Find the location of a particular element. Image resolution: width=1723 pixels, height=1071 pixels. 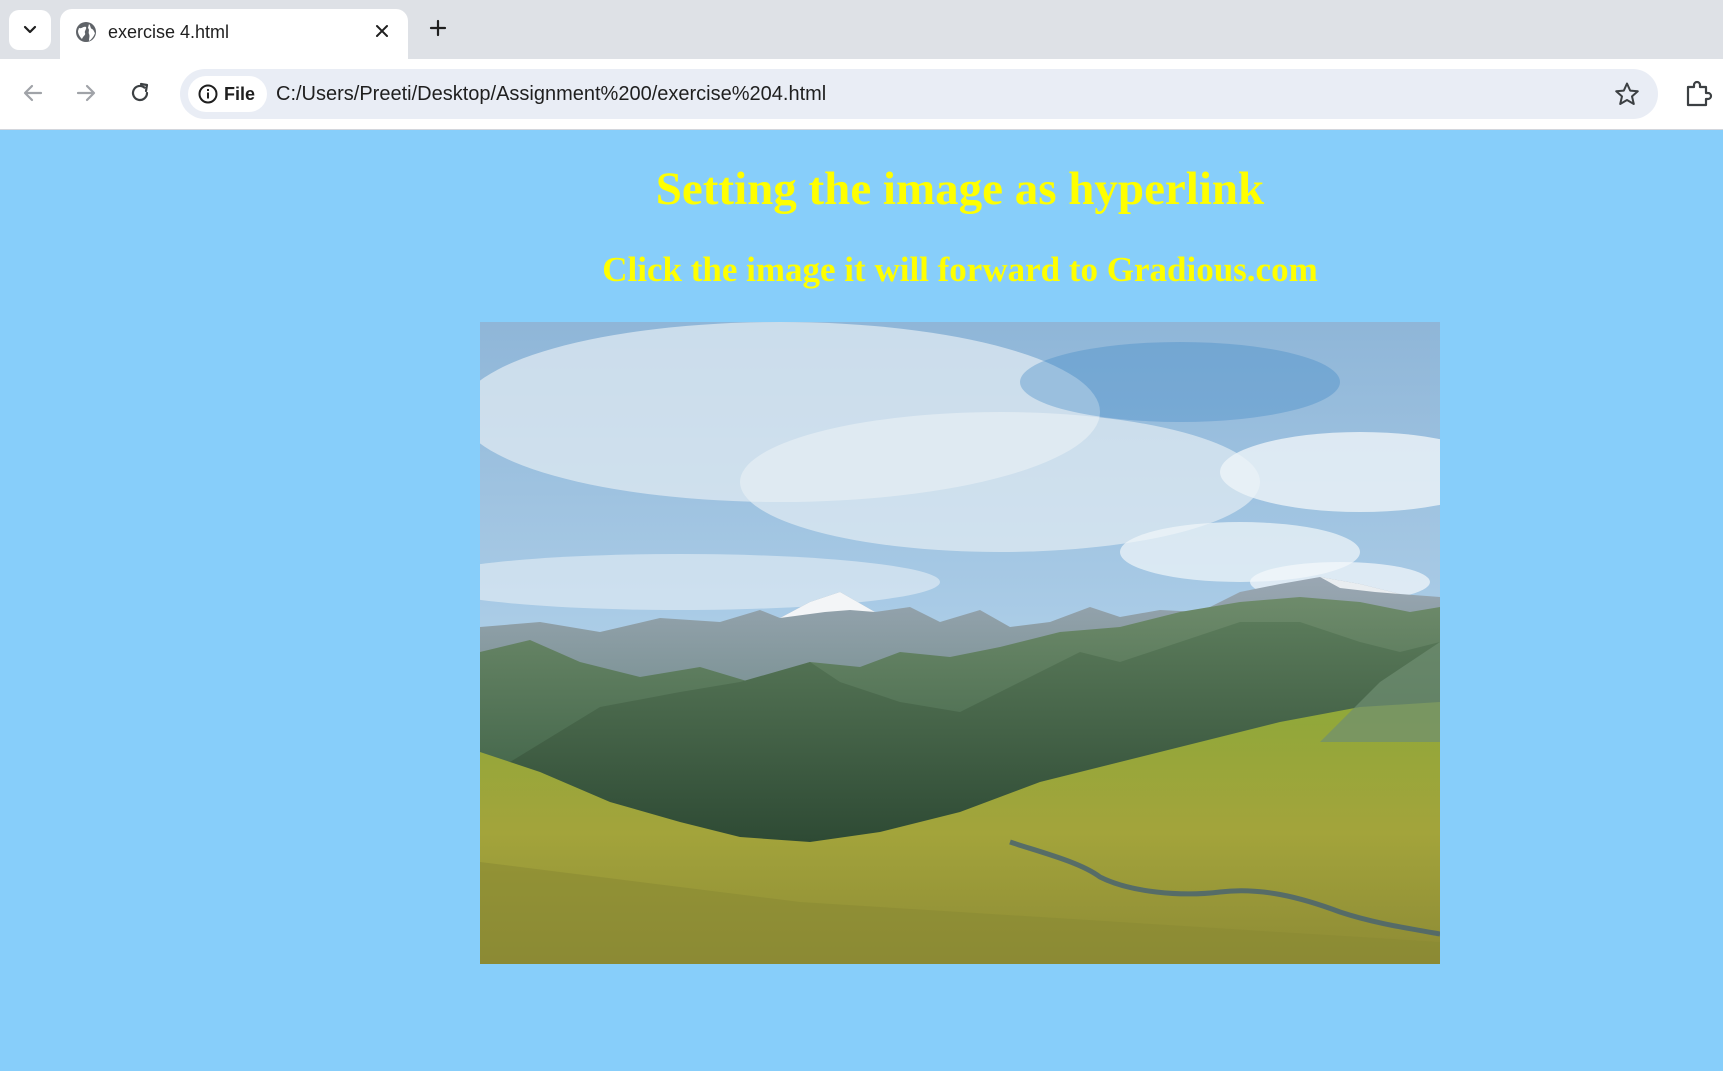

reload-icon is located at coordinates (140, 92).